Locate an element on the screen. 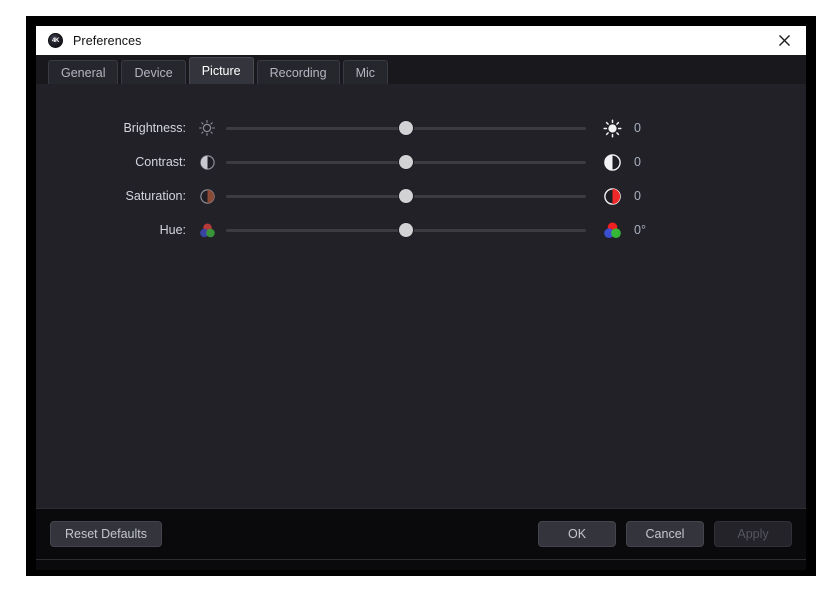 The height and width of the screenshot is (600, 840). app-logo-4k-icon: 4K is located at coordinates (55, 40).